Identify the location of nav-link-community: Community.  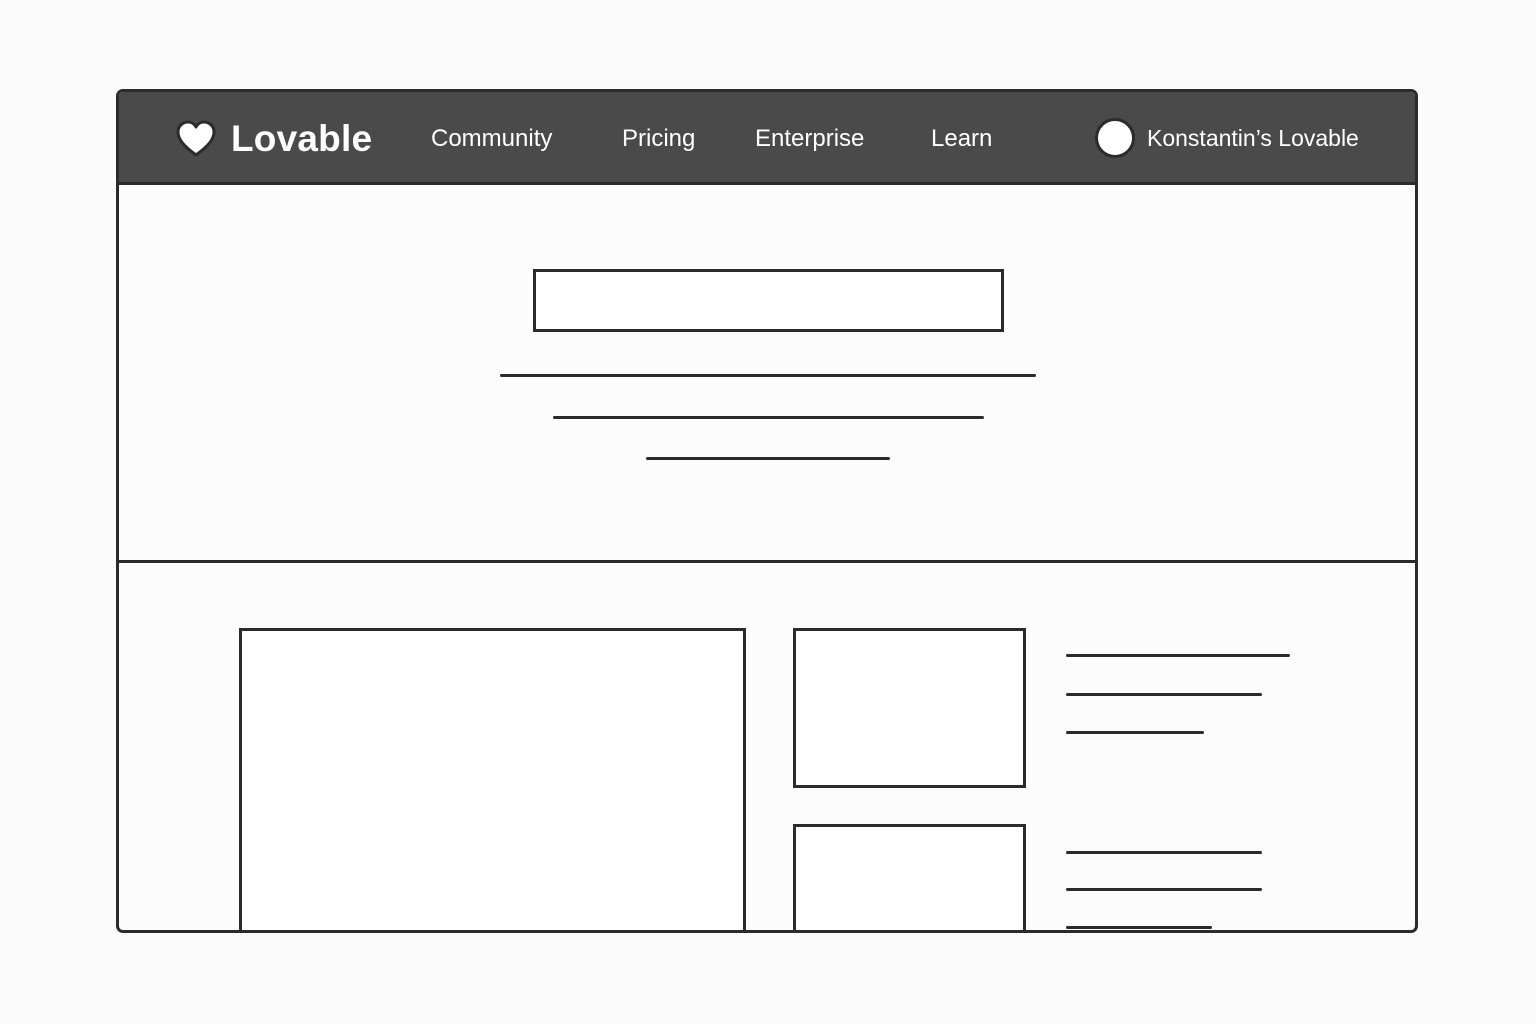
(491, 139).